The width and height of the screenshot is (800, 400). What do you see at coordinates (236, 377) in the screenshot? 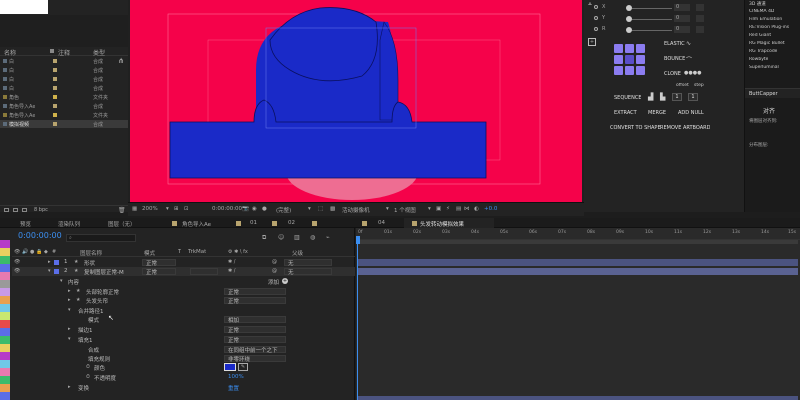
I see `opacity-value: 100%` at bounding box center [236, 377].